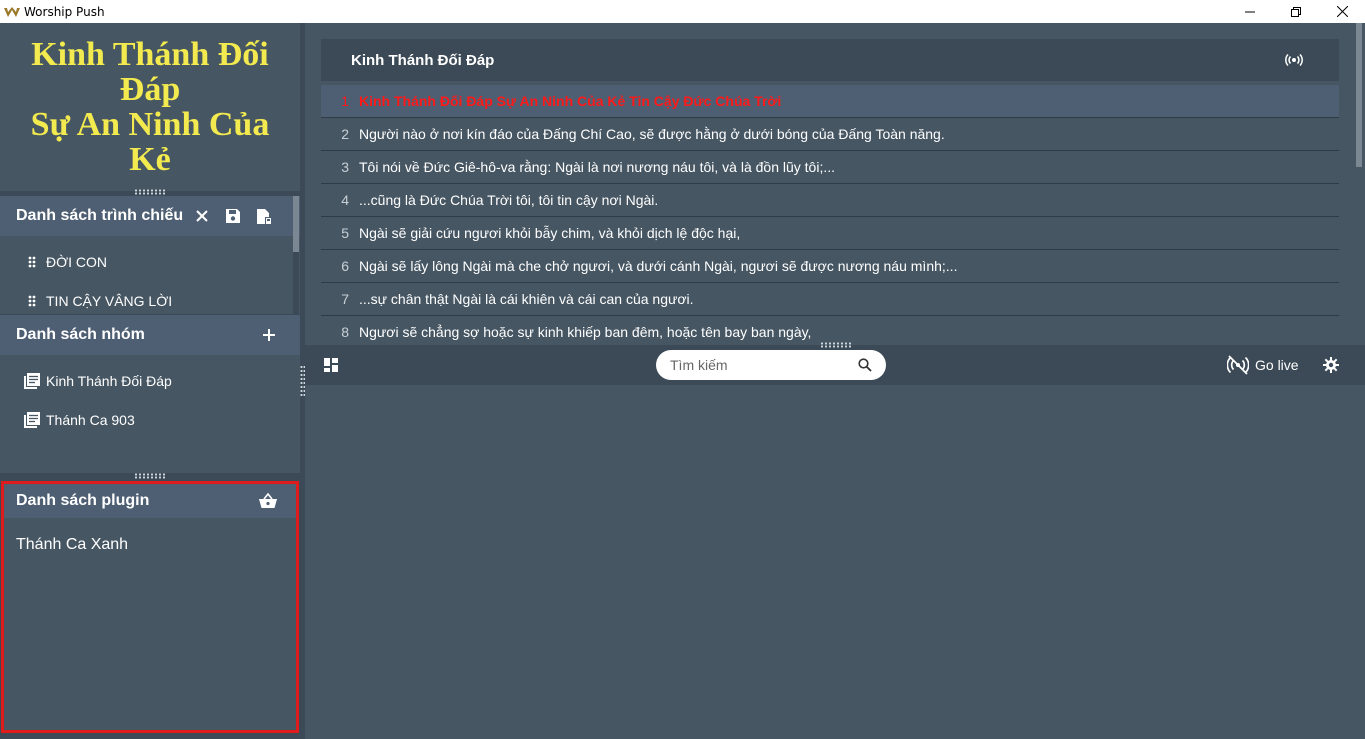 This screenshot has height=739, width=1365. Describe the element at coordinates (296, 255) in the screenshot. I see `playlist-scrollbar` at that location.